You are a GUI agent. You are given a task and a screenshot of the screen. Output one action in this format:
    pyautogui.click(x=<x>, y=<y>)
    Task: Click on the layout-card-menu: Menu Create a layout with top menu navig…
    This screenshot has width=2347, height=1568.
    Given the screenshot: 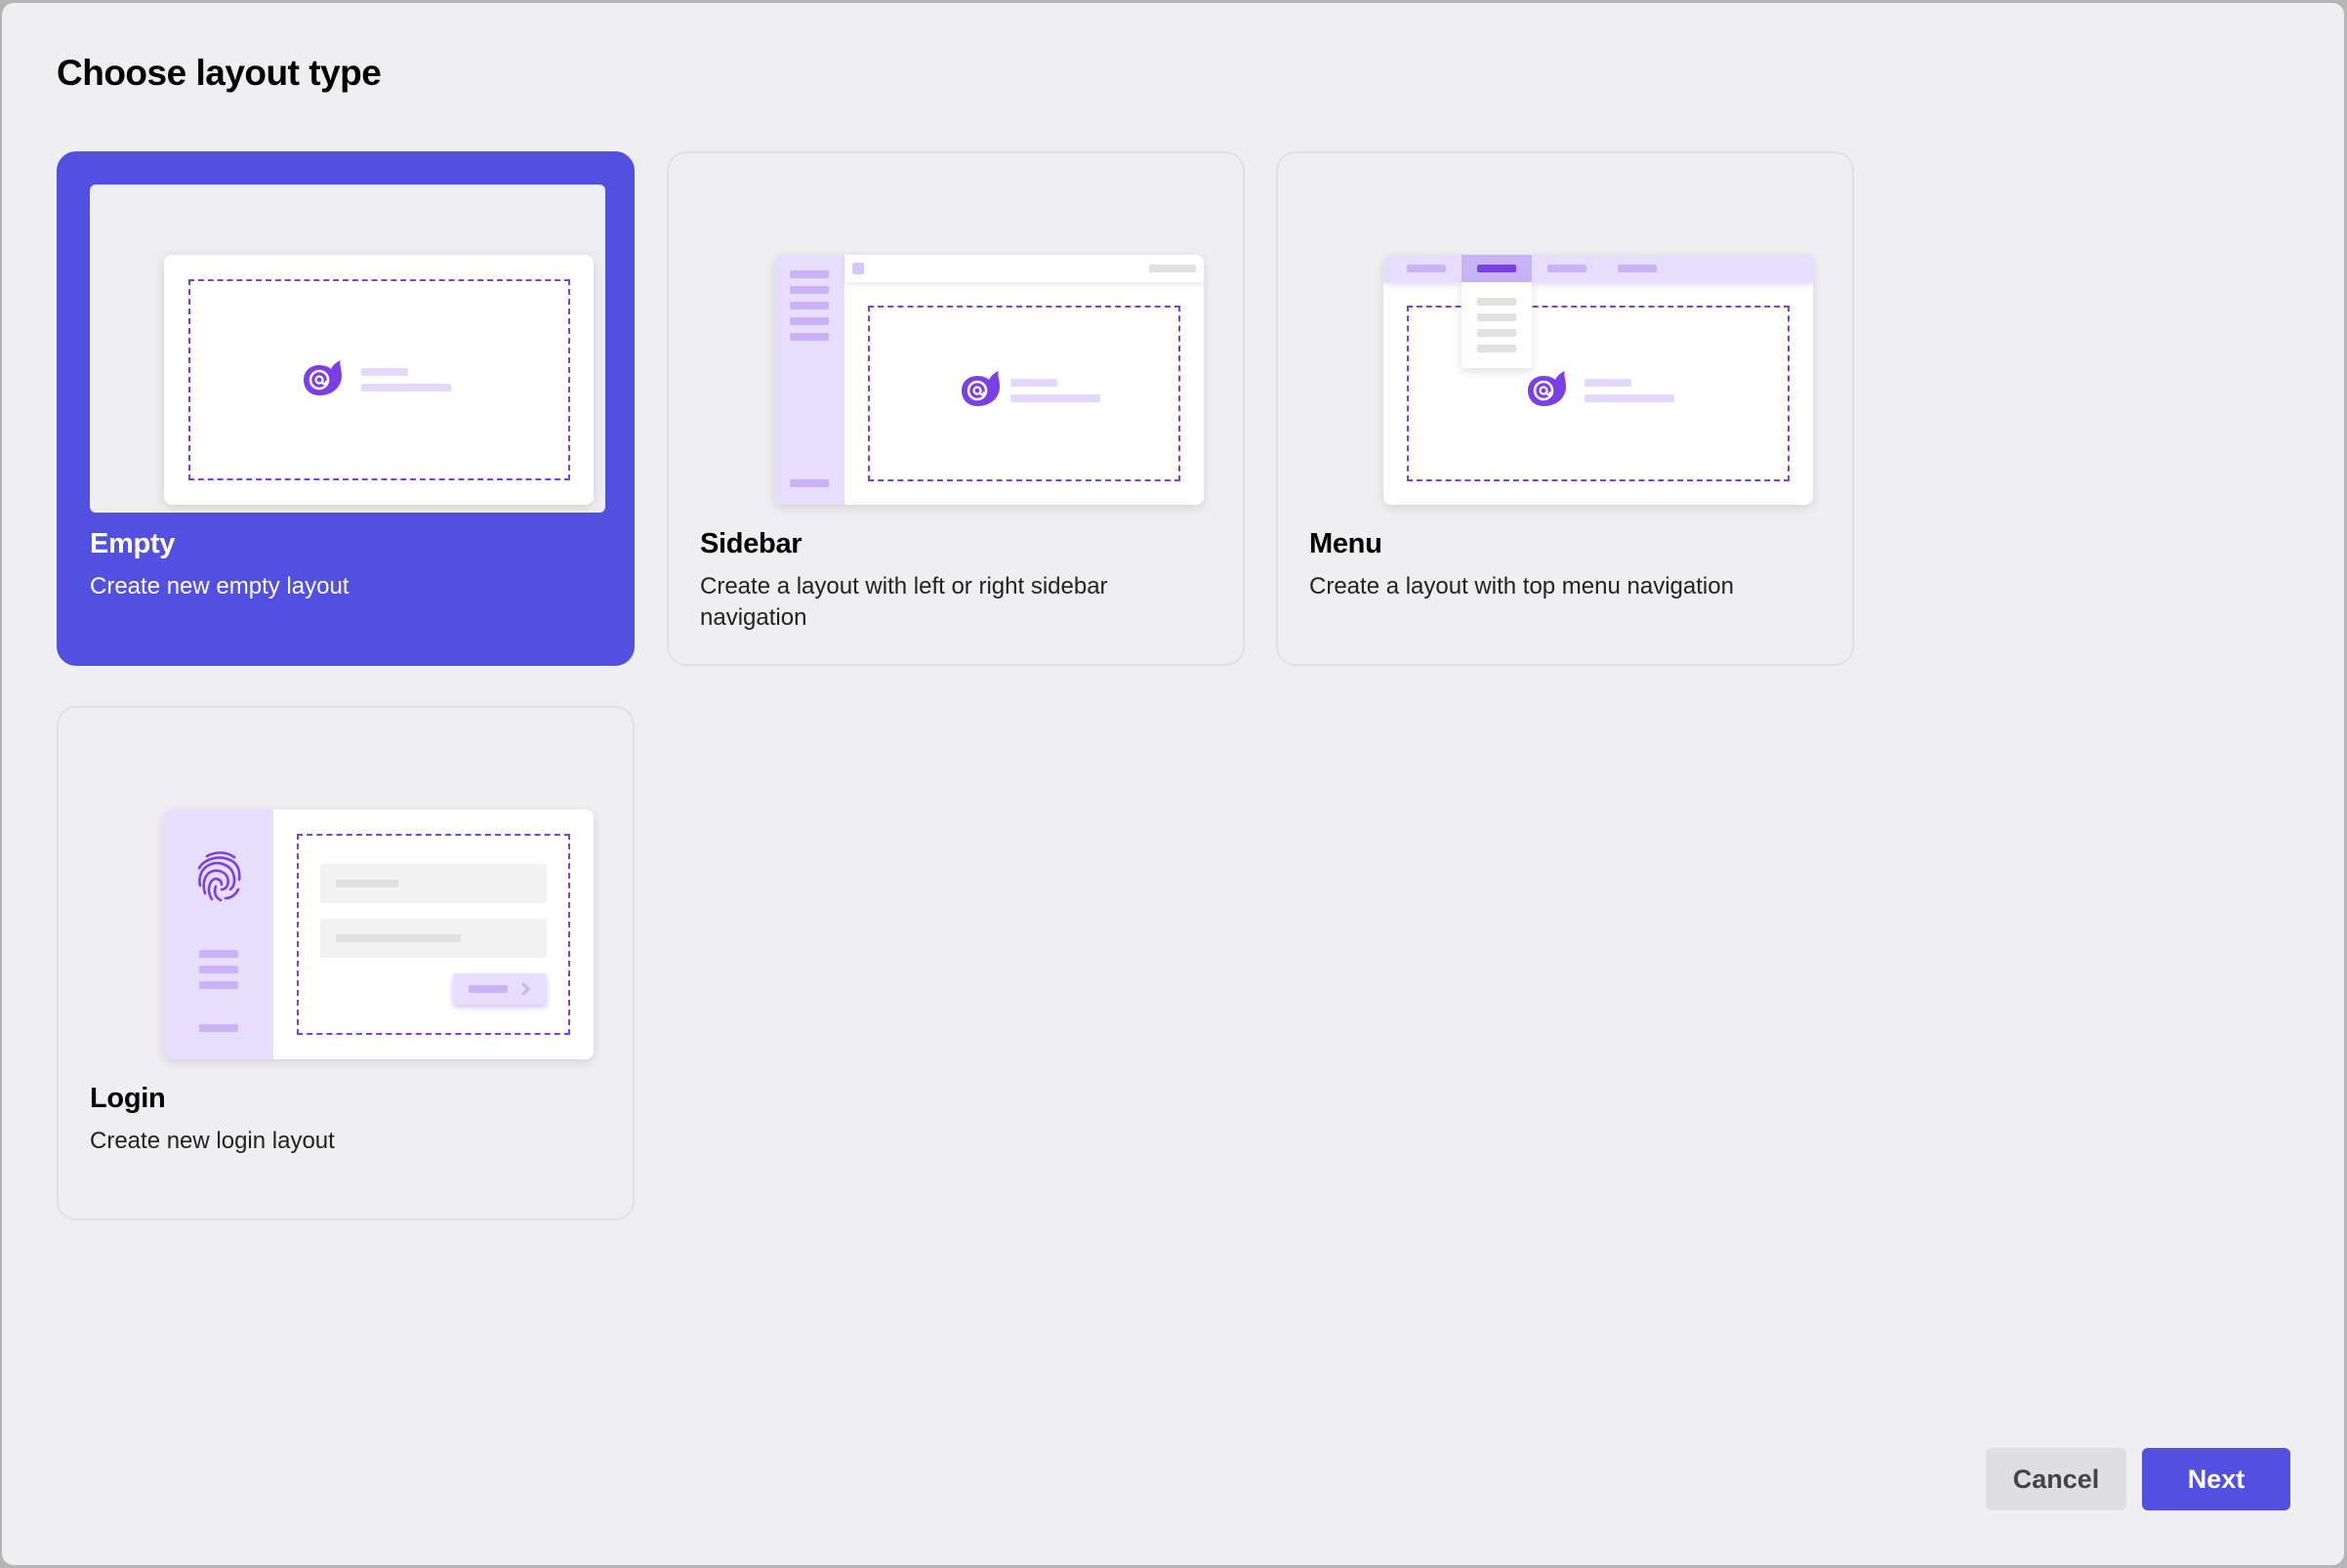 What is the action you would take?
    pyautogui.click(x=1565, y=409)
    